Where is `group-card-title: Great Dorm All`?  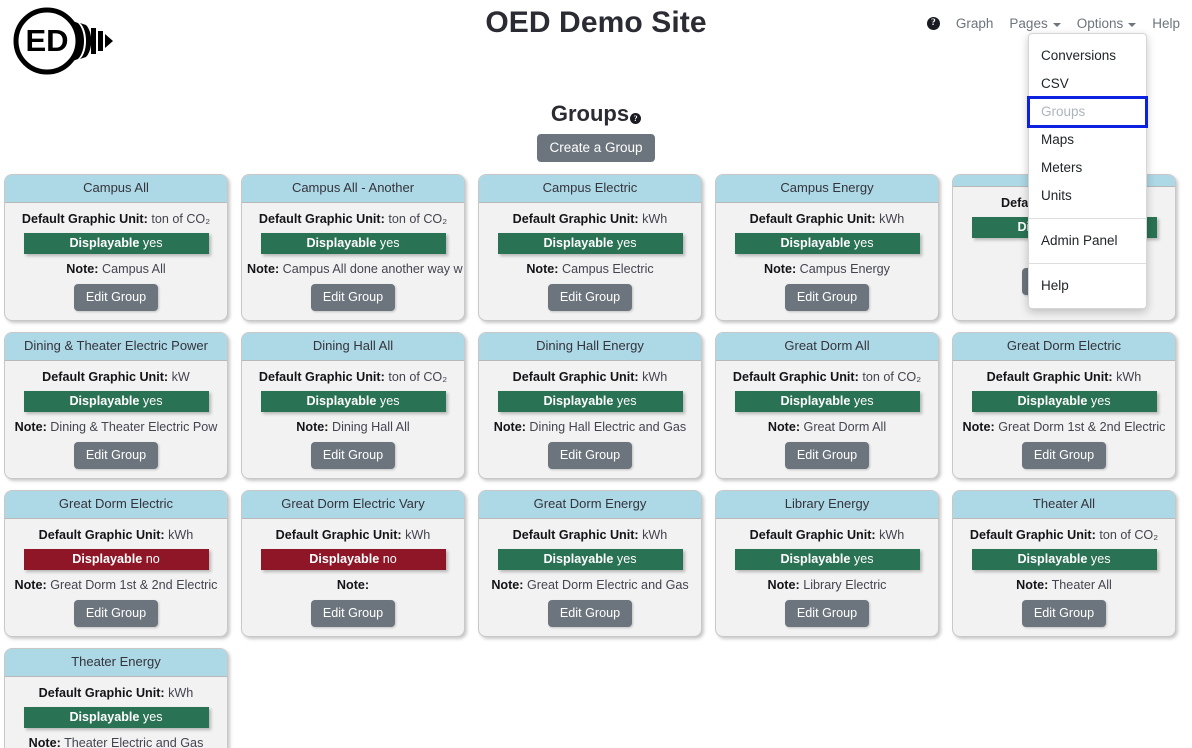 group-card-title: Great Dorm All is located at coordinates (827, 347).